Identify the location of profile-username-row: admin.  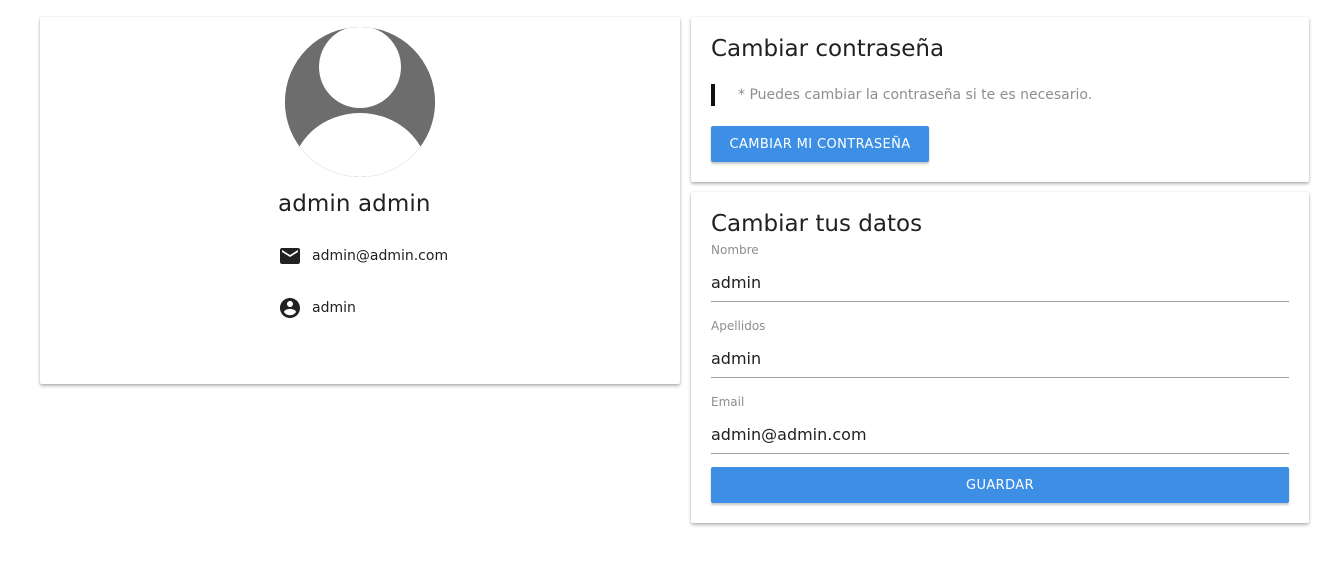
(317, 308).